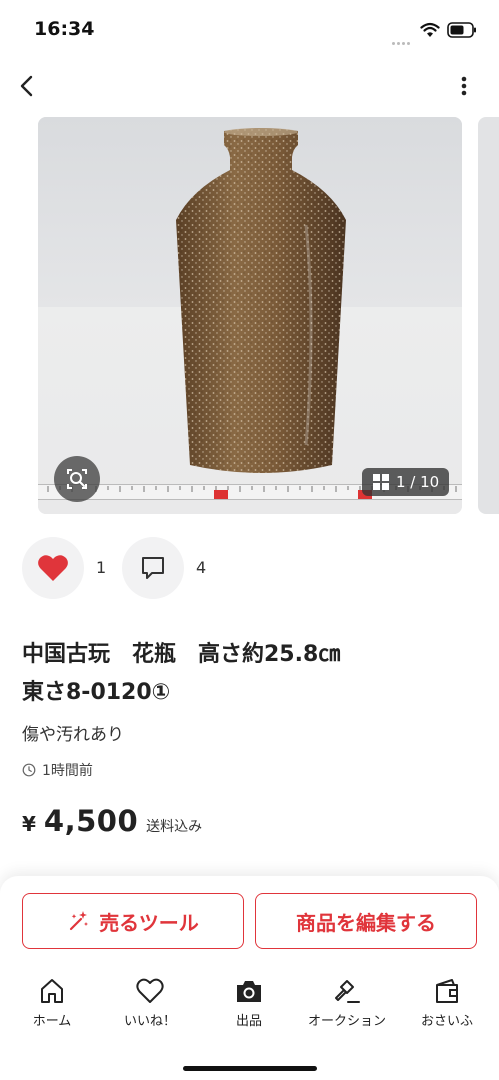 The image size is (499, 1080). I want to click on nav-wallet: おさいふ, so click(447, 1002).